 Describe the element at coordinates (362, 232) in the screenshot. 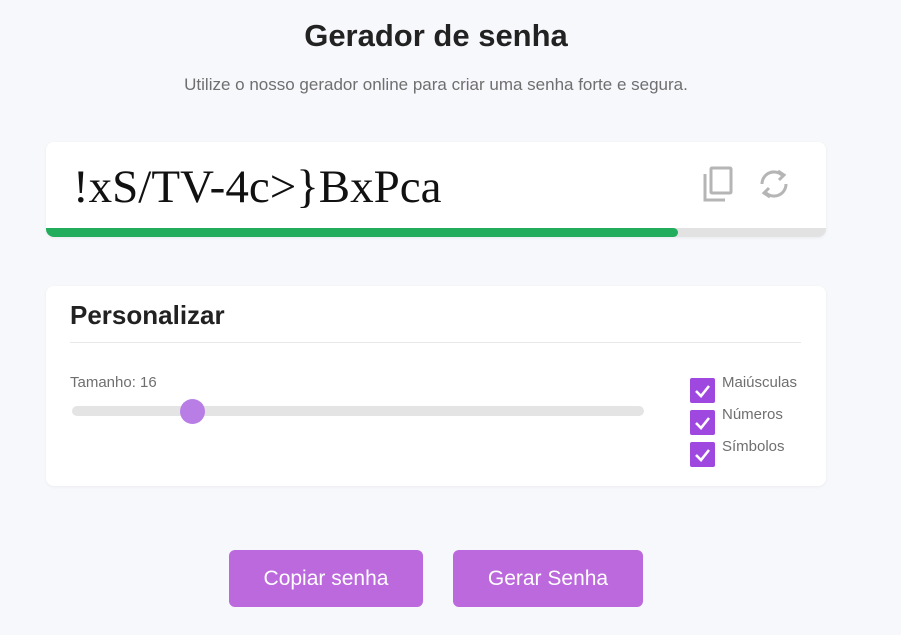

I see `strength-bar-fill` at that location.